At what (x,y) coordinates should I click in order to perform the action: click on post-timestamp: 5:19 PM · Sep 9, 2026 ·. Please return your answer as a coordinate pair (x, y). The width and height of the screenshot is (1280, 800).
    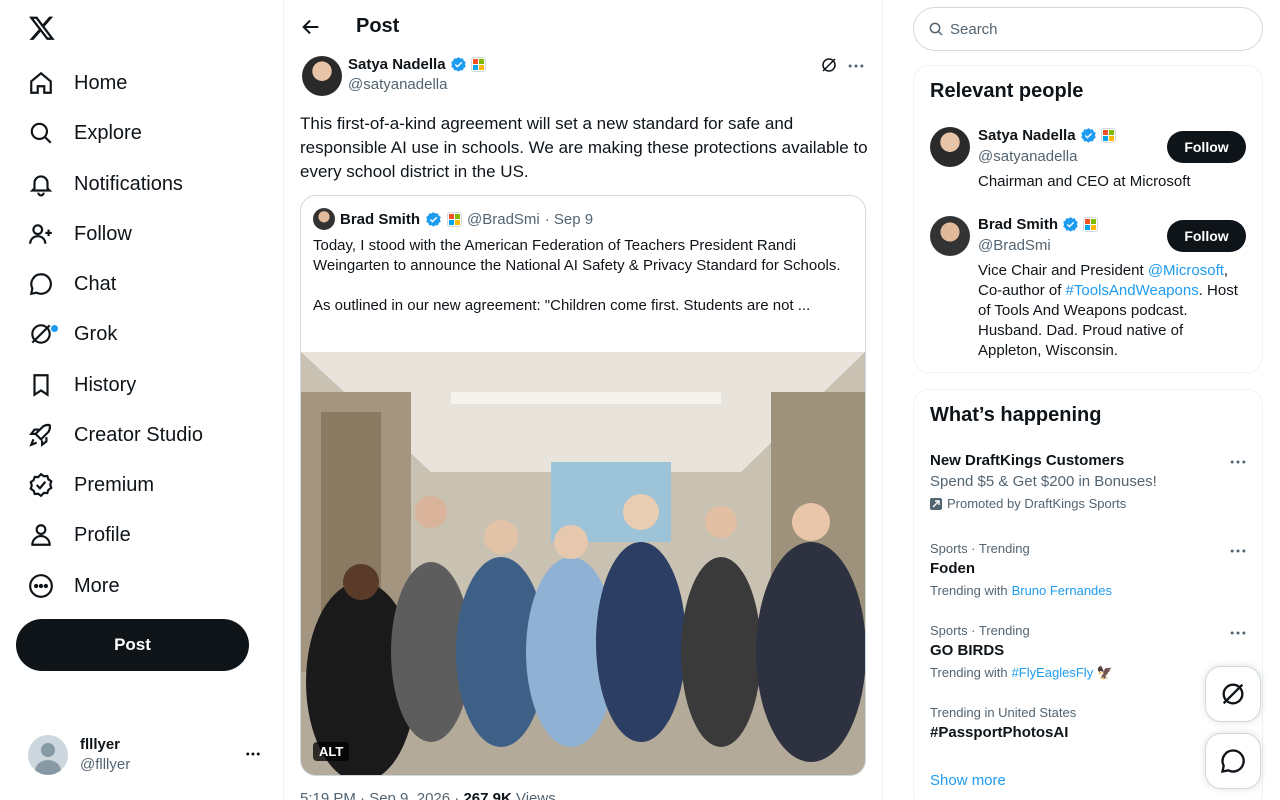
    Looking at the image, I should click on (379, 795).